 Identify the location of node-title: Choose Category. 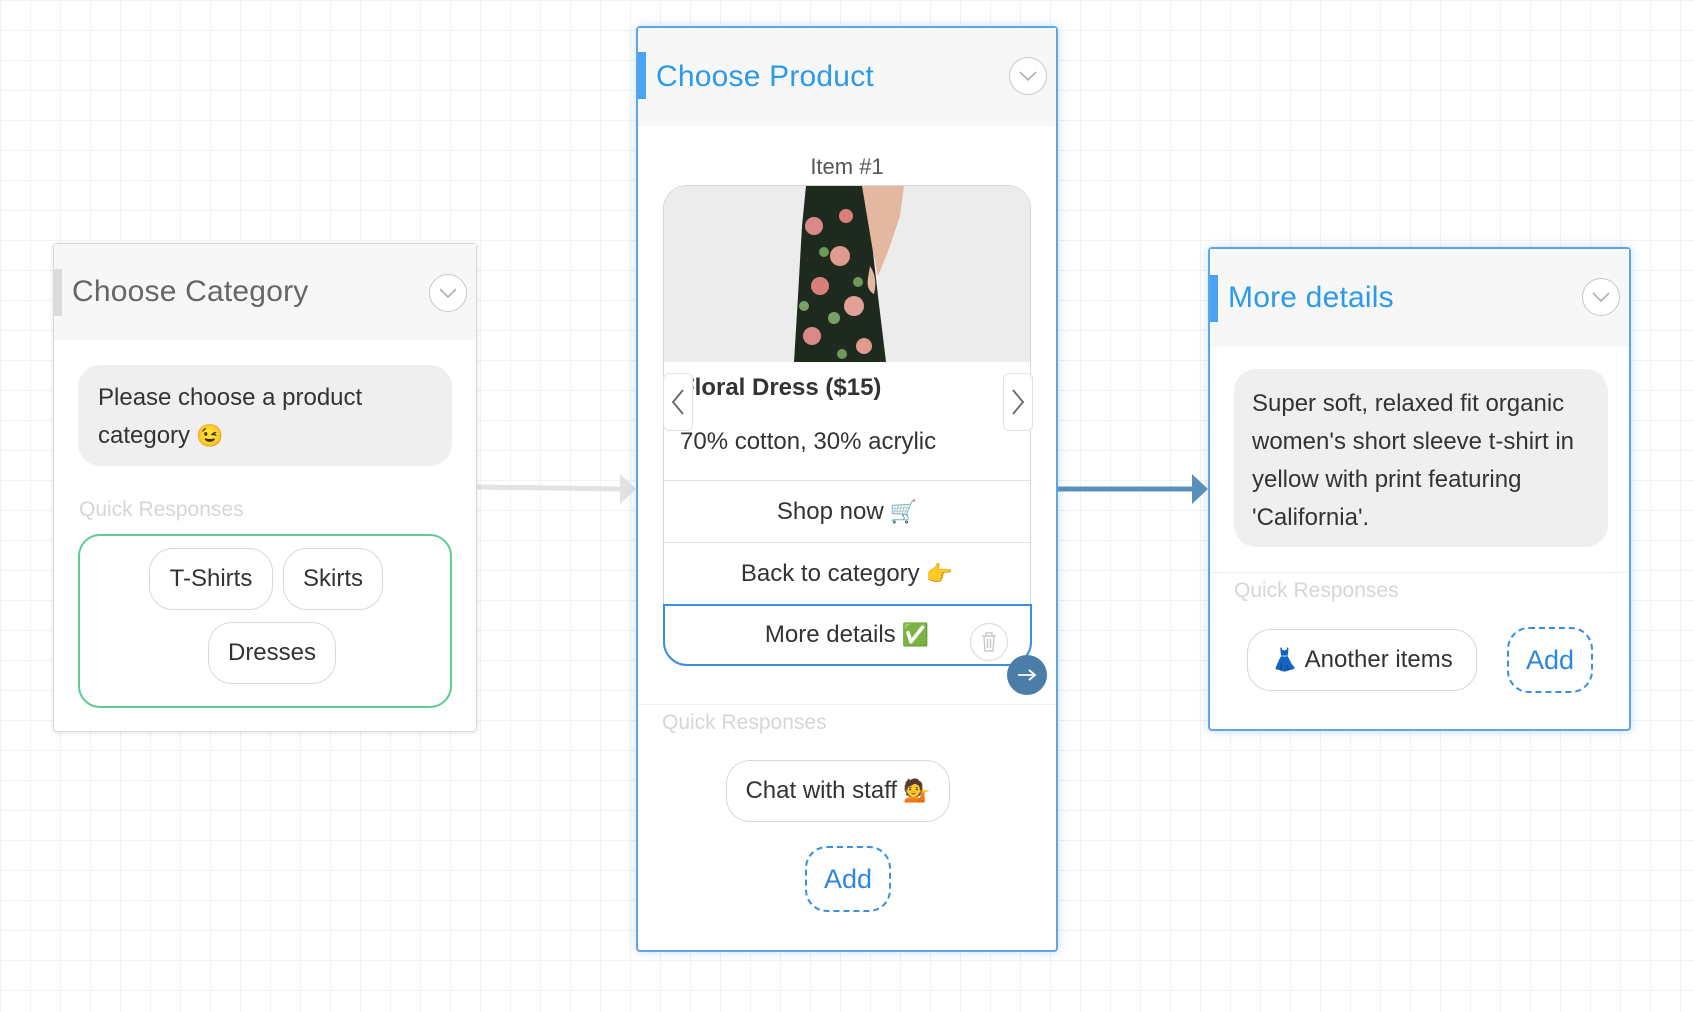
(190, 291).